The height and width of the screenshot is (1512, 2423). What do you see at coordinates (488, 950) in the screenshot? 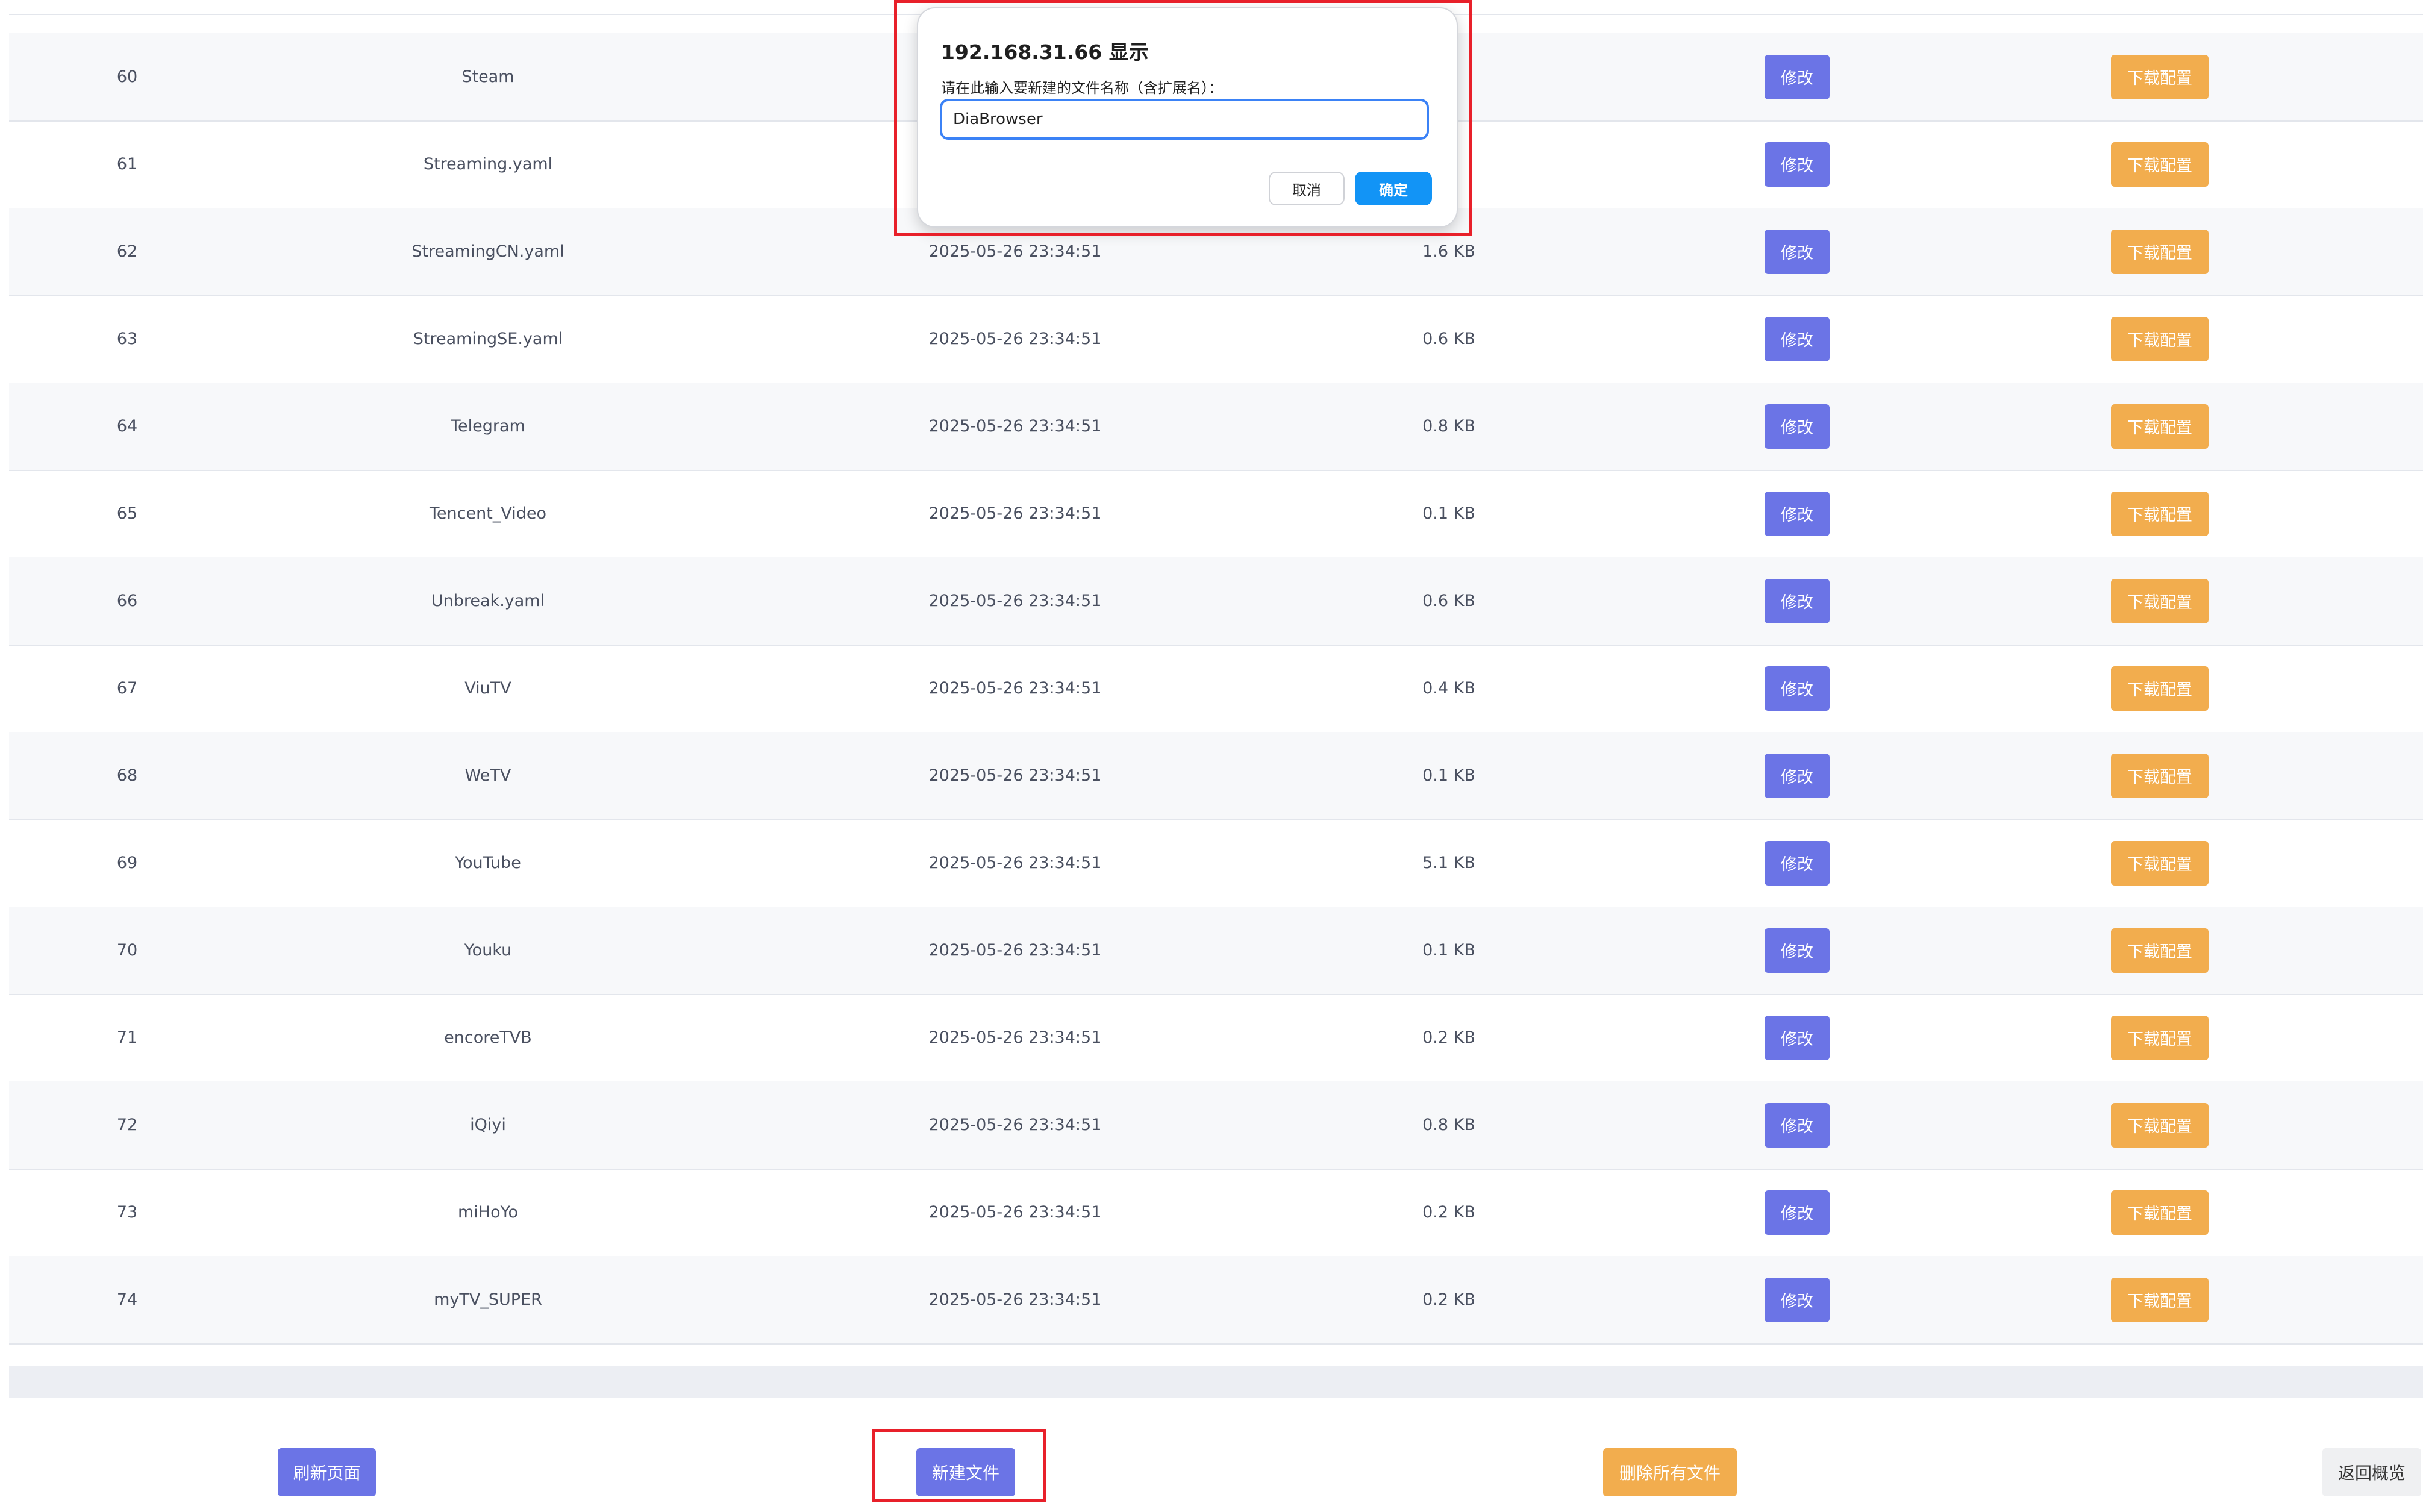
I see `file-name: Youku` at bounding box center [488, 950].